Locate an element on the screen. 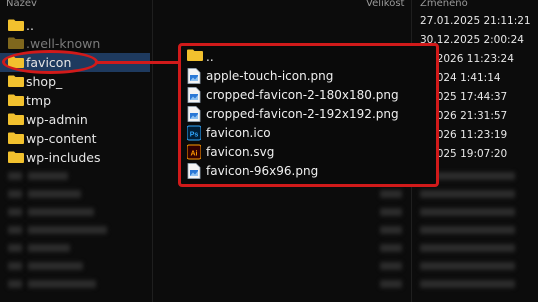  column-divider is located at coordinates (152, 151).